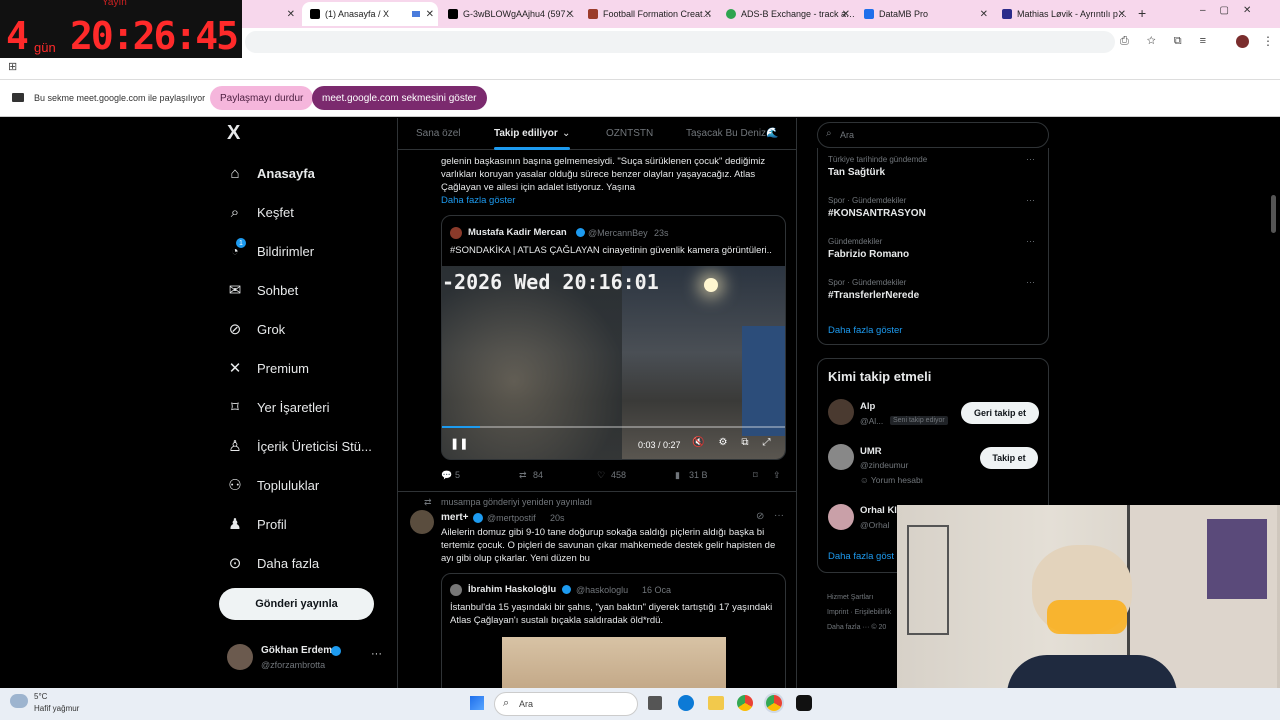  Describe the element at coordinates (1273, 214) in the screenshot. I see `scrollbar-thumb` at that location.